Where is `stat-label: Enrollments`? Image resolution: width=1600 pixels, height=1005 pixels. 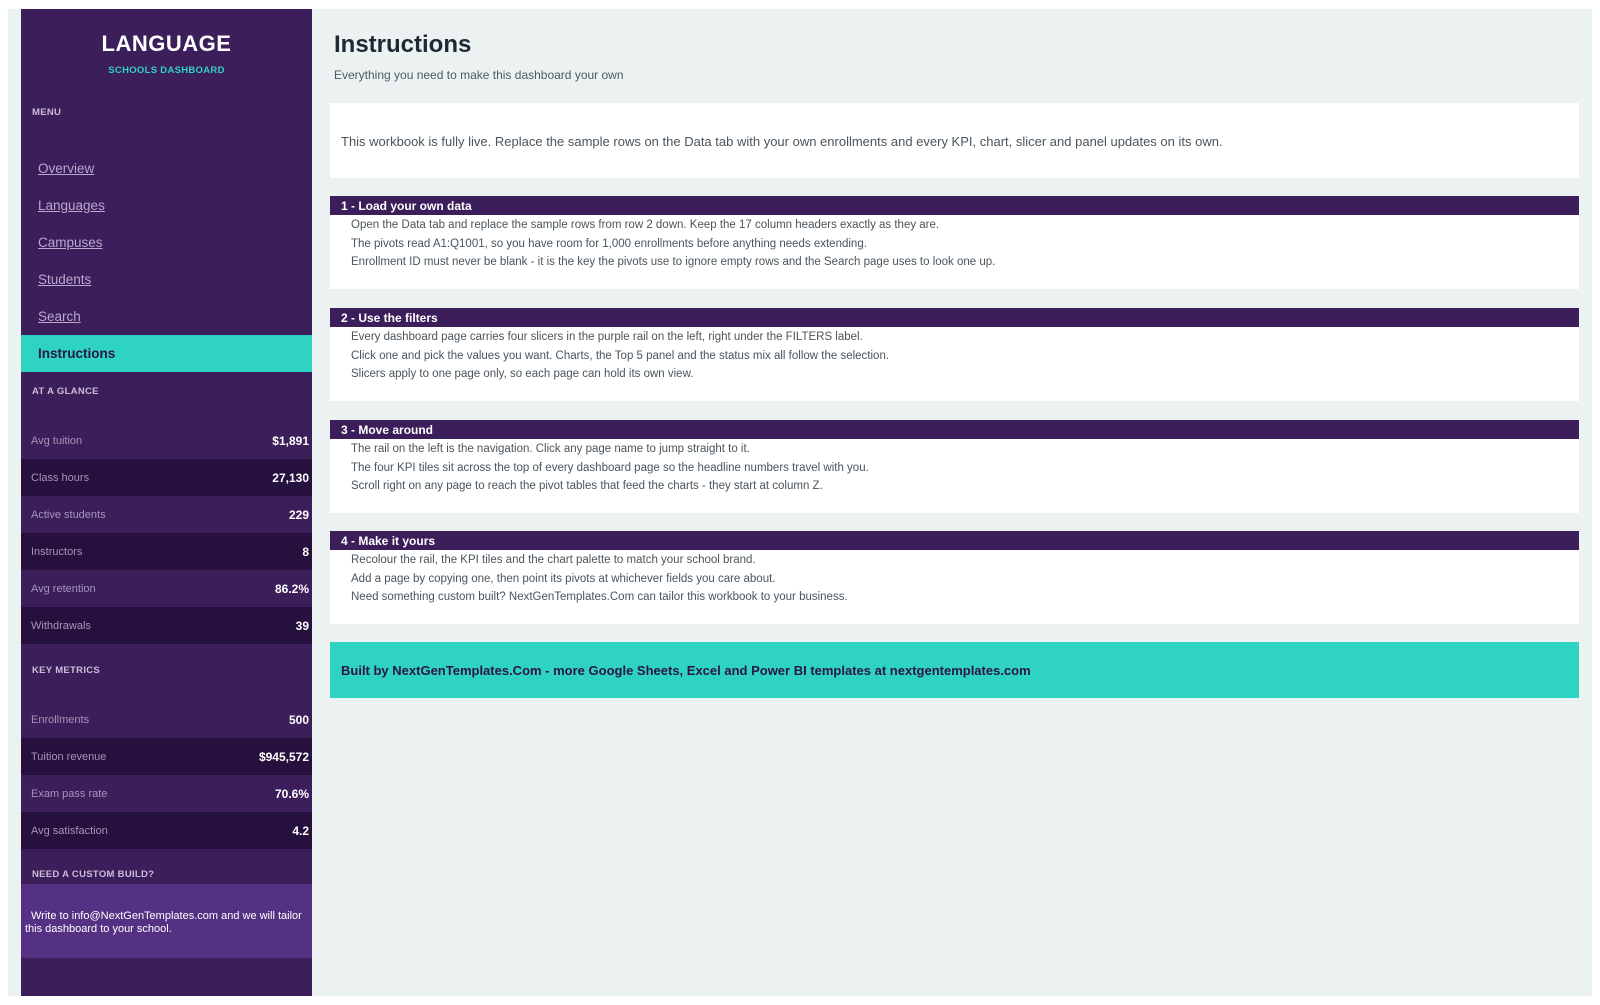 stat-label: Enrollments is located at coordinates (60, 719).